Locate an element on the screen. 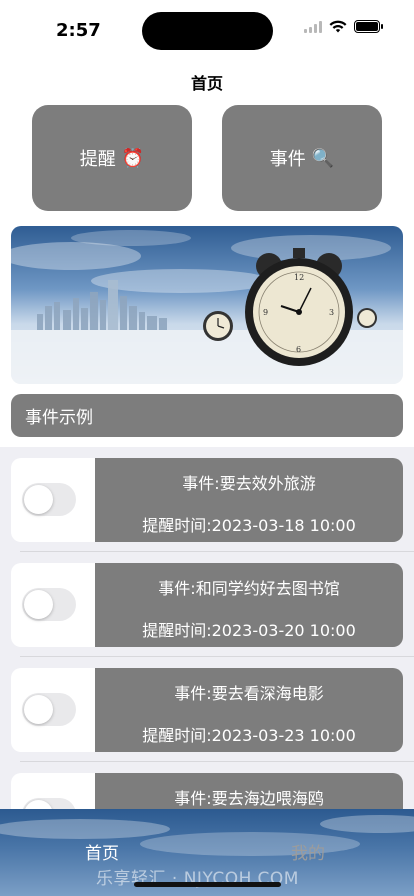 This screenshot has height=896, width=414. wifi-icon is located at coordinates (338, 26).